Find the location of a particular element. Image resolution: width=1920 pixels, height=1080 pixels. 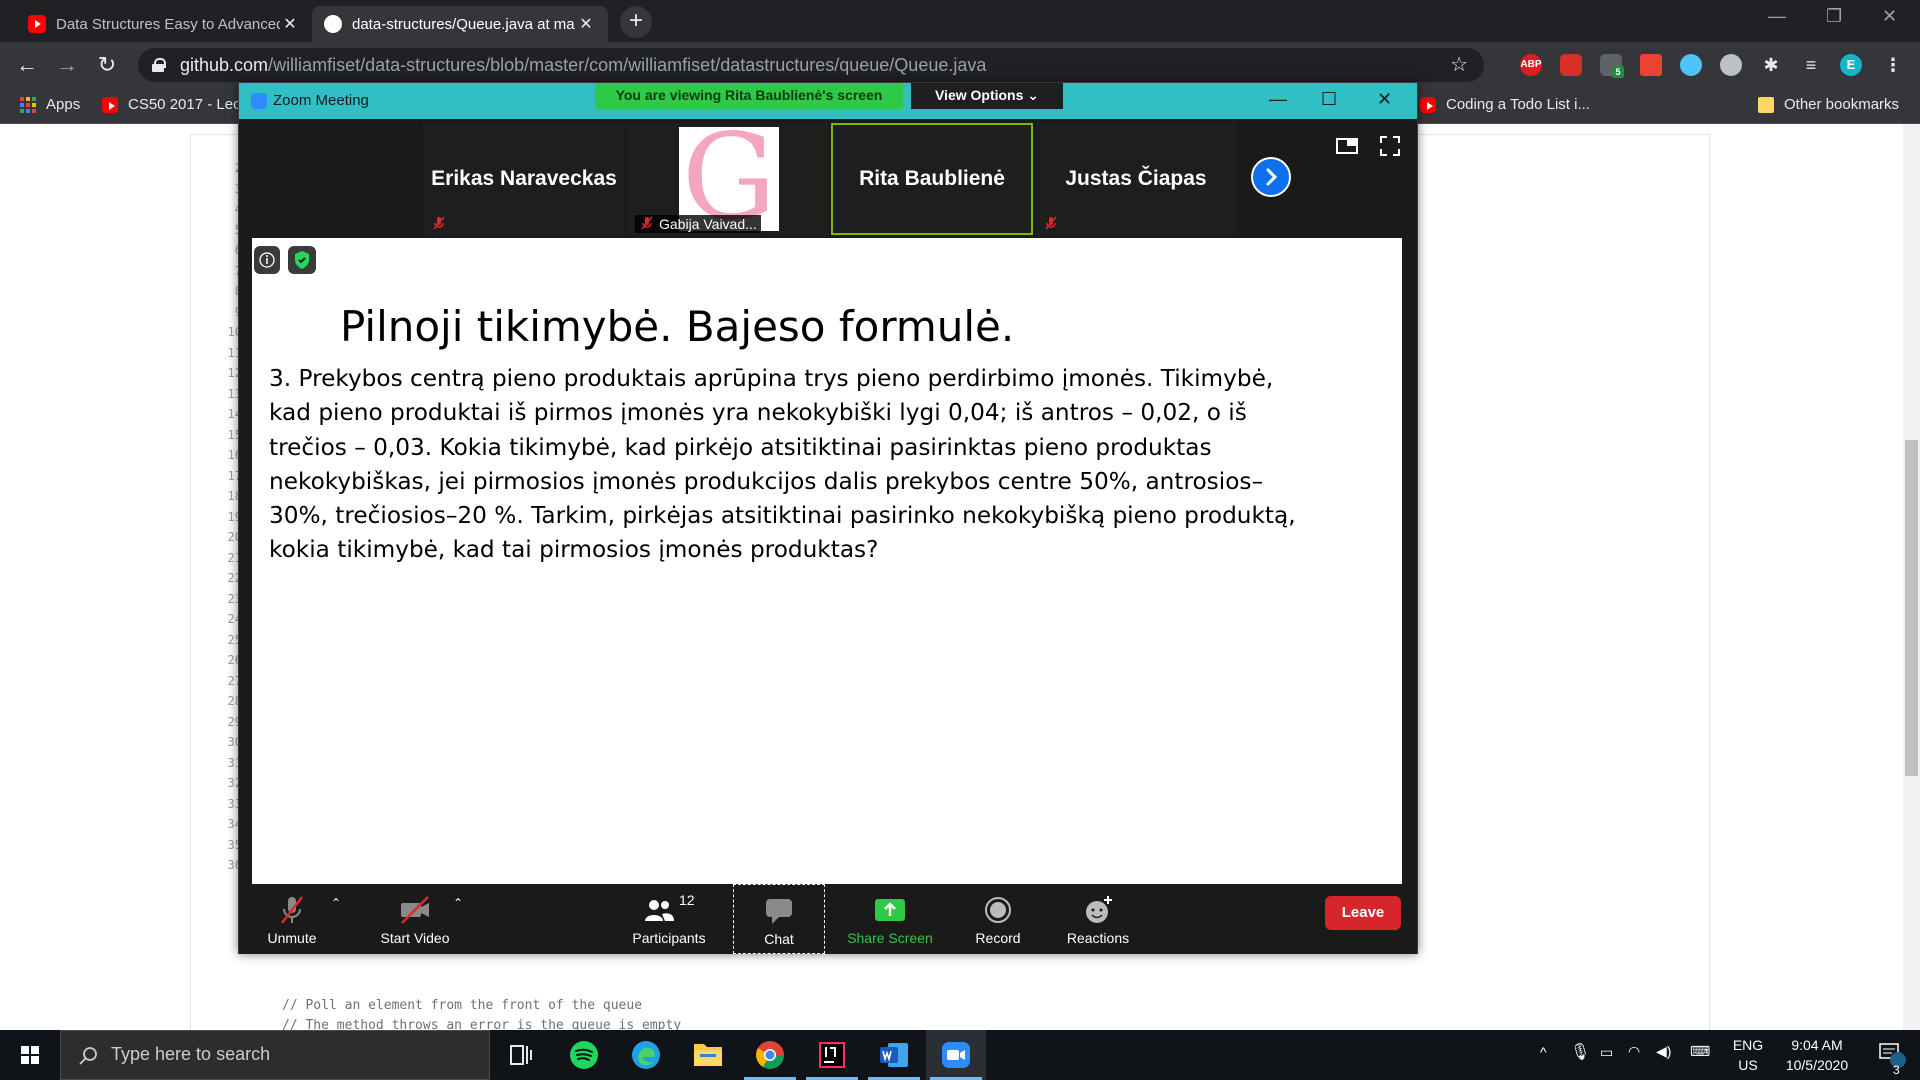

bookmark-other: Other bookmarks is located at coordinates (1828, 104).